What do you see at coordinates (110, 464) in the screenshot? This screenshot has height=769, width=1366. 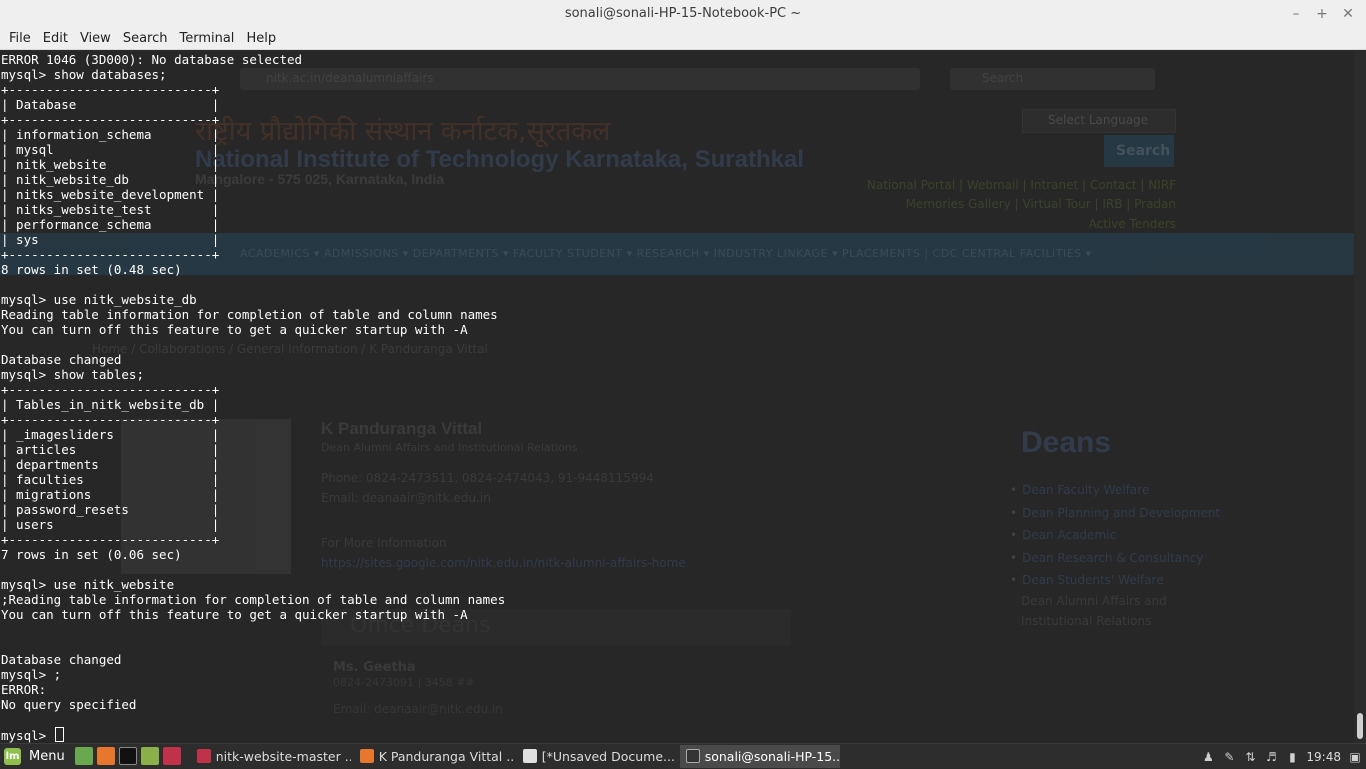 I see `terminal-line: | departments |` at bounding box center [110, 464].